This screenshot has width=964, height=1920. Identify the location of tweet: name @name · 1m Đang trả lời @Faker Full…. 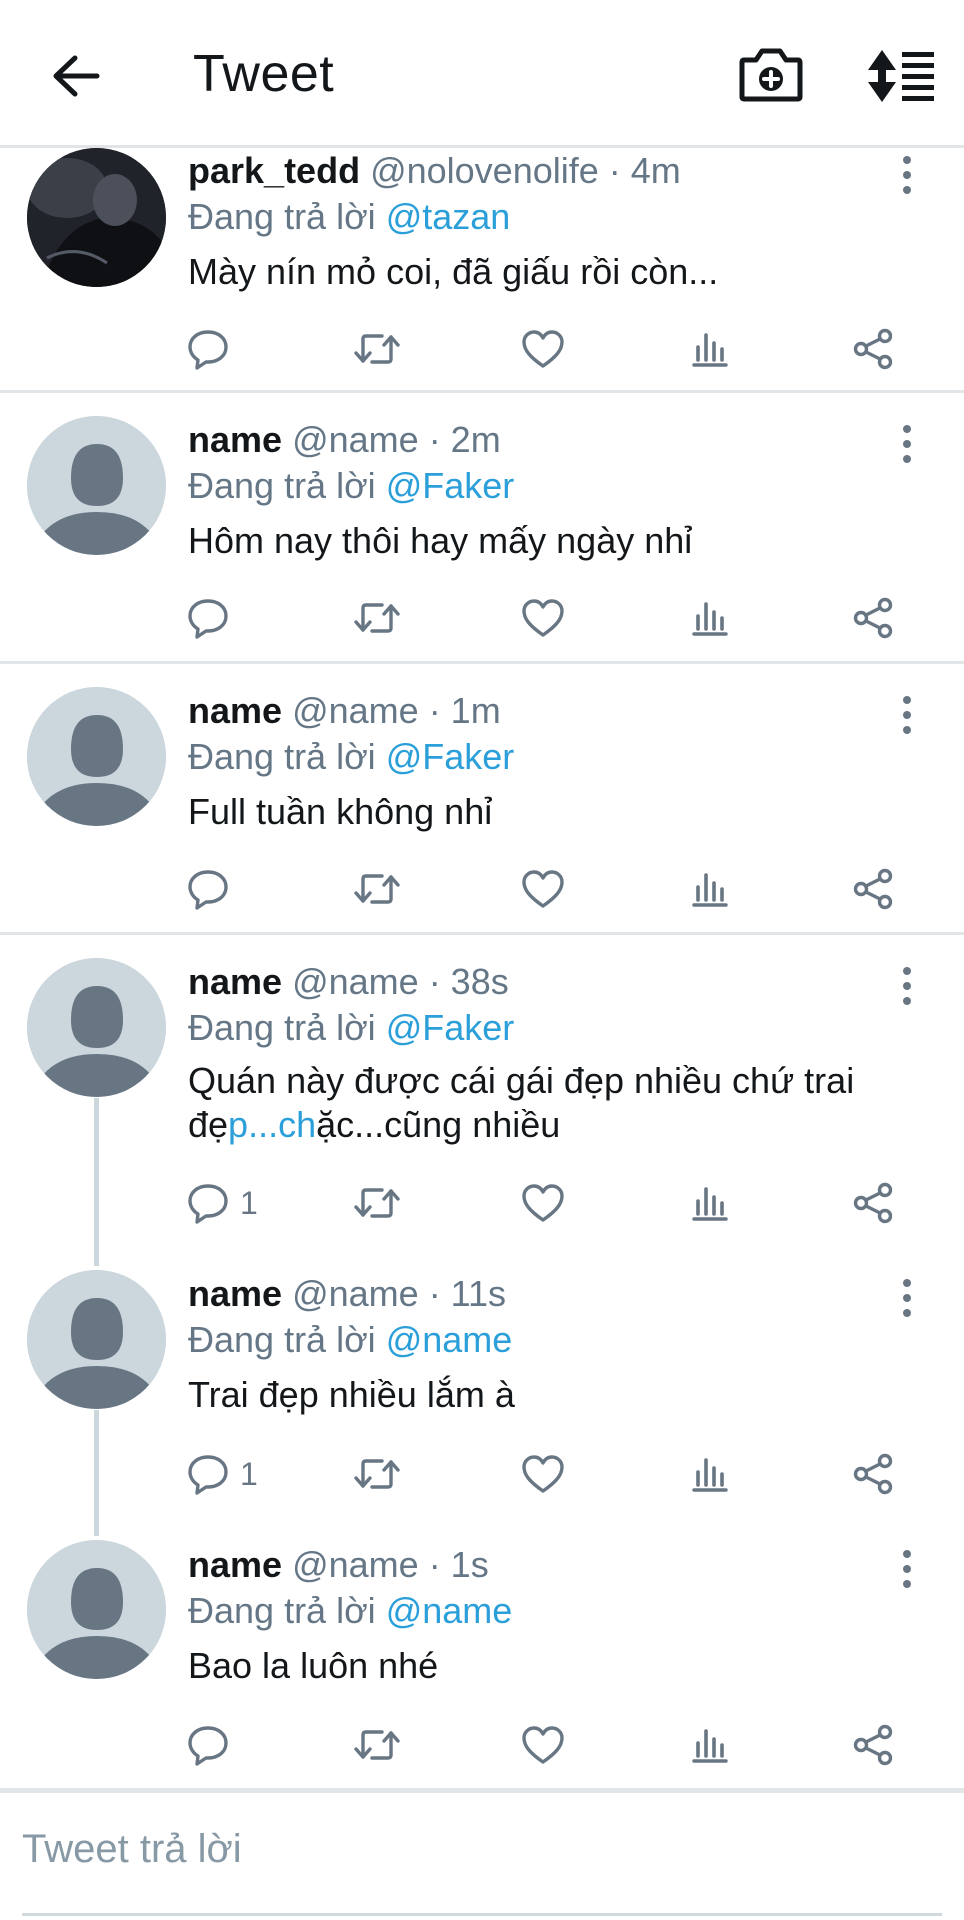
(482, 799).